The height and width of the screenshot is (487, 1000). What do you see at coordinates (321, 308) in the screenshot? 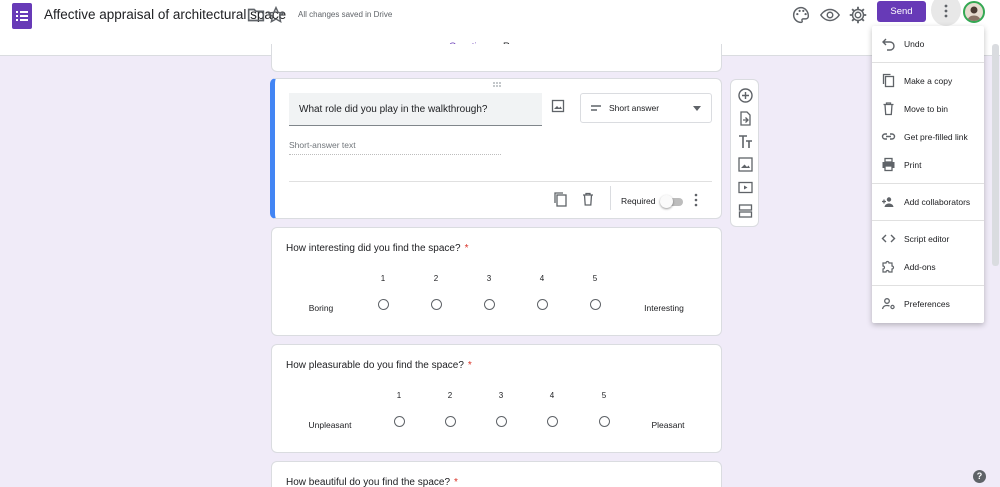
I see `scale-low-label: Boring` at bounding box center [321, 308].